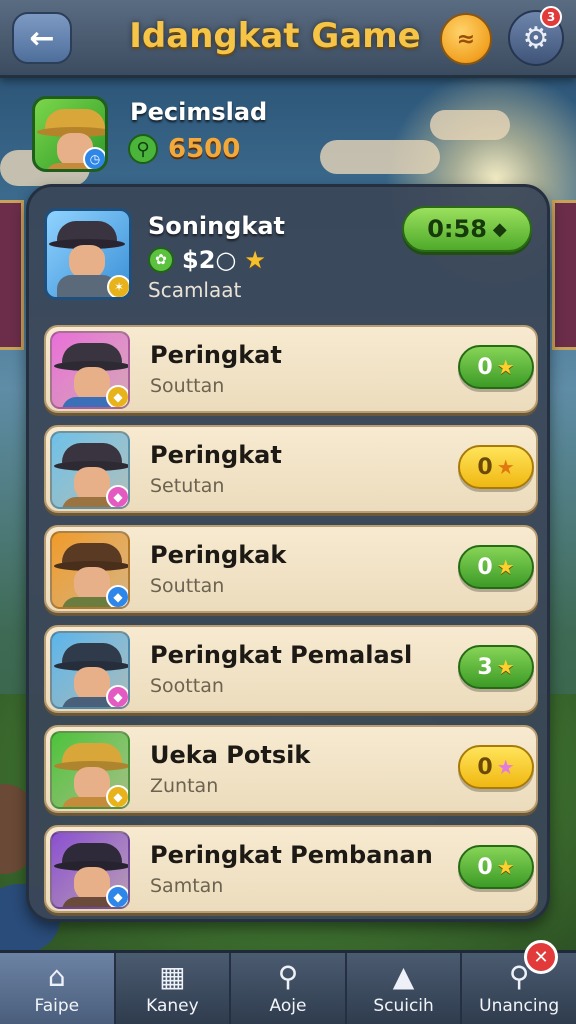  I want to click on row-subtitle: Setutan, so click(187, 486).